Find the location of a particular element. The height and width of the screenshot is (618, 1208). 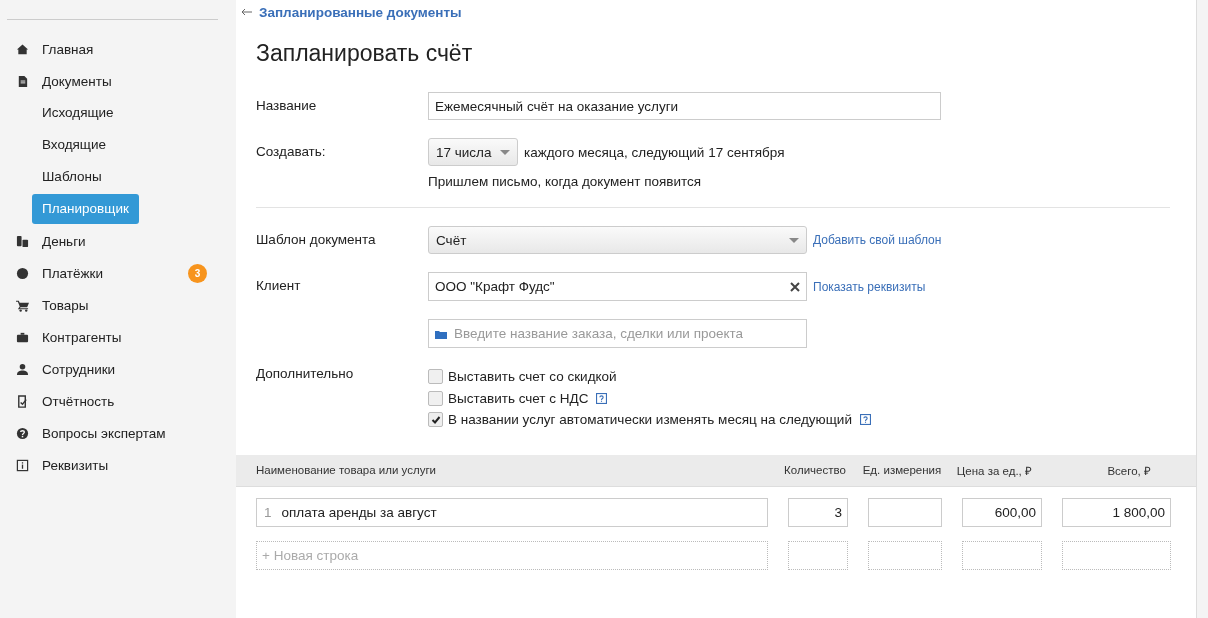

total-field is located at coordinates (1116, 555).